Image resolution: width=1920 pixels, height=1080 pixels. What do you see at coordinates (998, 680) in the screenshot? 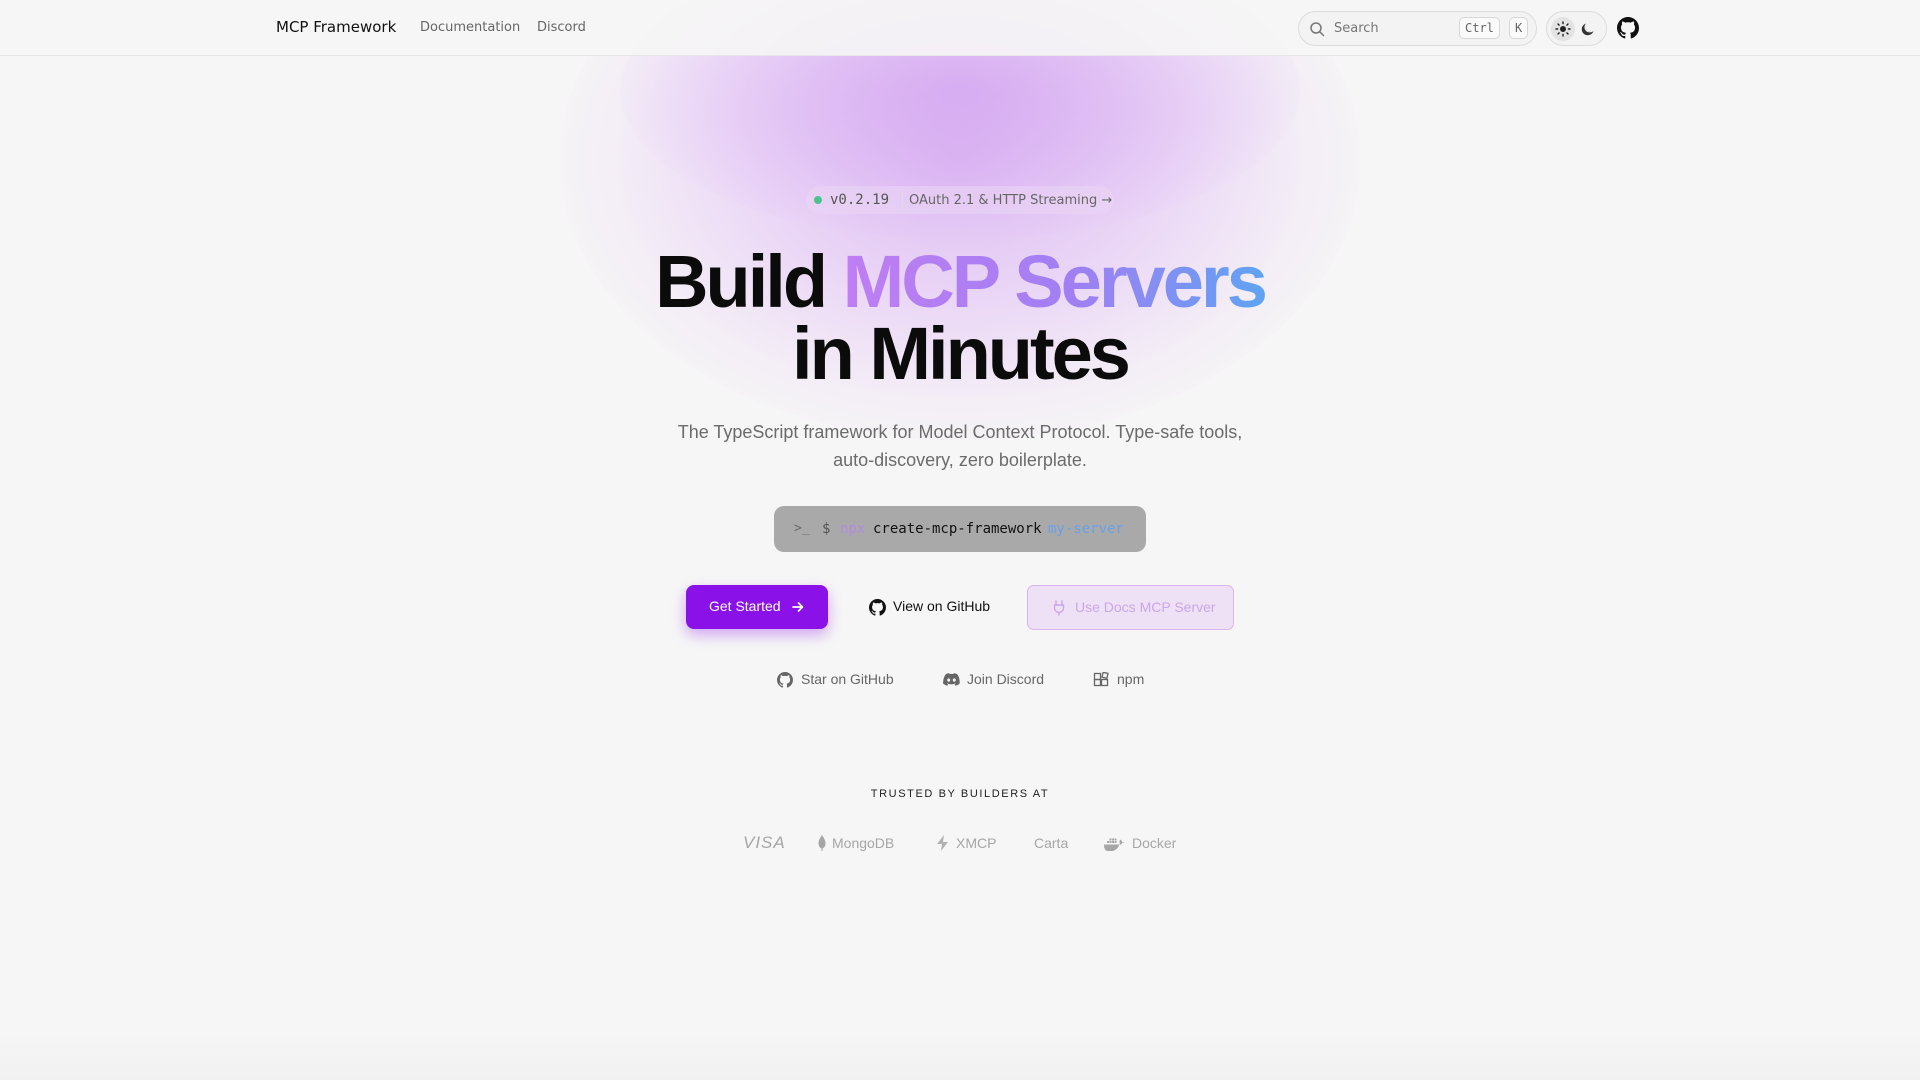
I see `join-discord-link: Join Discord` at bounding box center [998, 680].